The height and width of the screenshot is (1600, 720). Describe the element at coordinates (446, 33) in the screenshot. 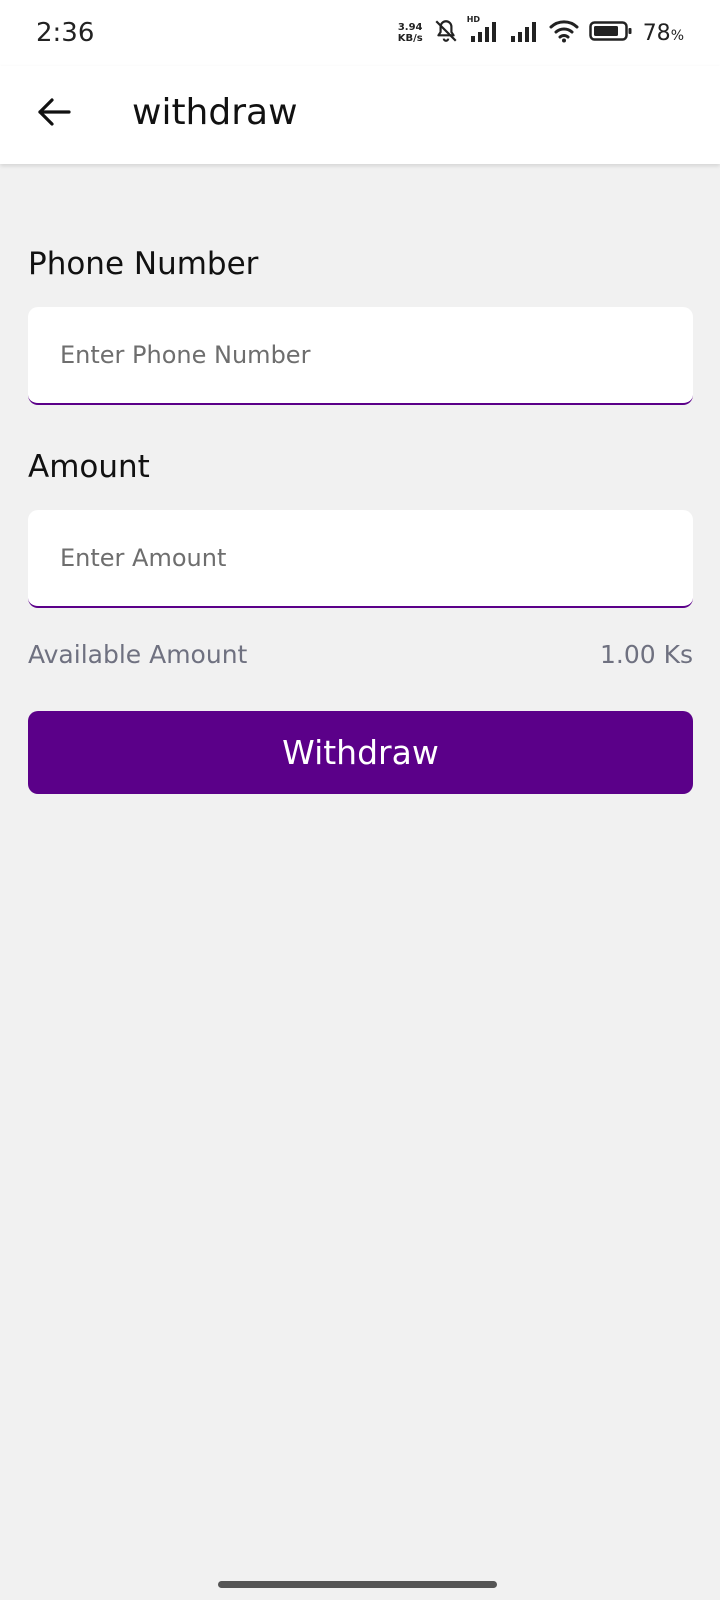

I see `mute-notification-icon` at that location.